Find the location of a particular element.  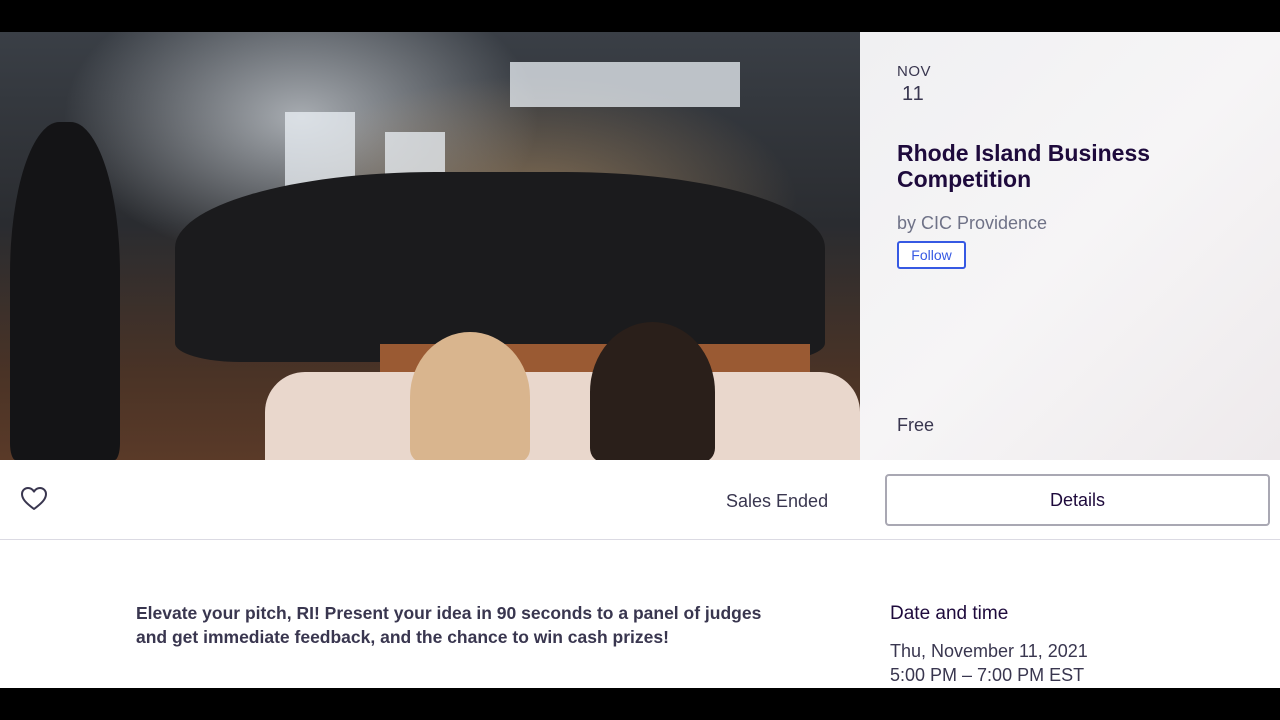

event-date: Thu, November 11, 2021 is located at coordinates (989, 651).